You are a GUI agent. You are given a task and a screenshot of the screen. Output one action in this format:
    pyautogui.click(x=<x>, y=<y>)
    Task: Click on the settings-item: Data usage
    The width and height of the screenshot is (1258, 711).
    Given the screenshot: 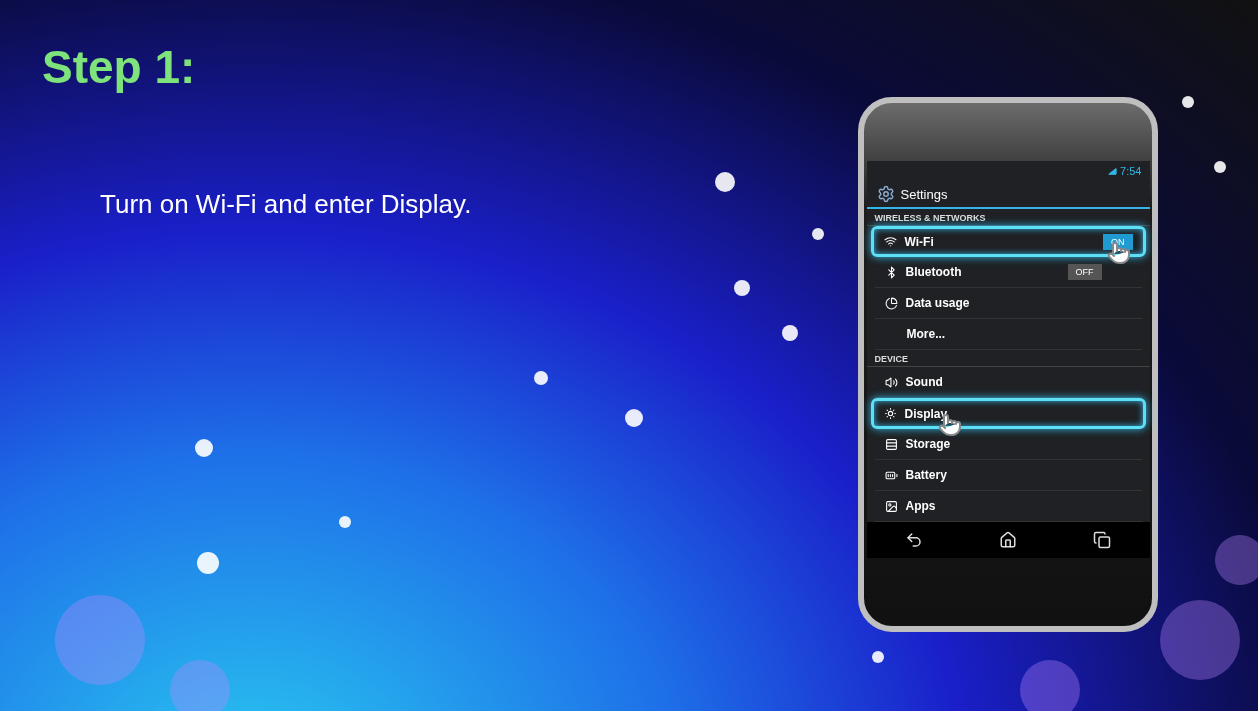 What is the action you would take?
    pyautogui.click(x=1008, y=303)
    